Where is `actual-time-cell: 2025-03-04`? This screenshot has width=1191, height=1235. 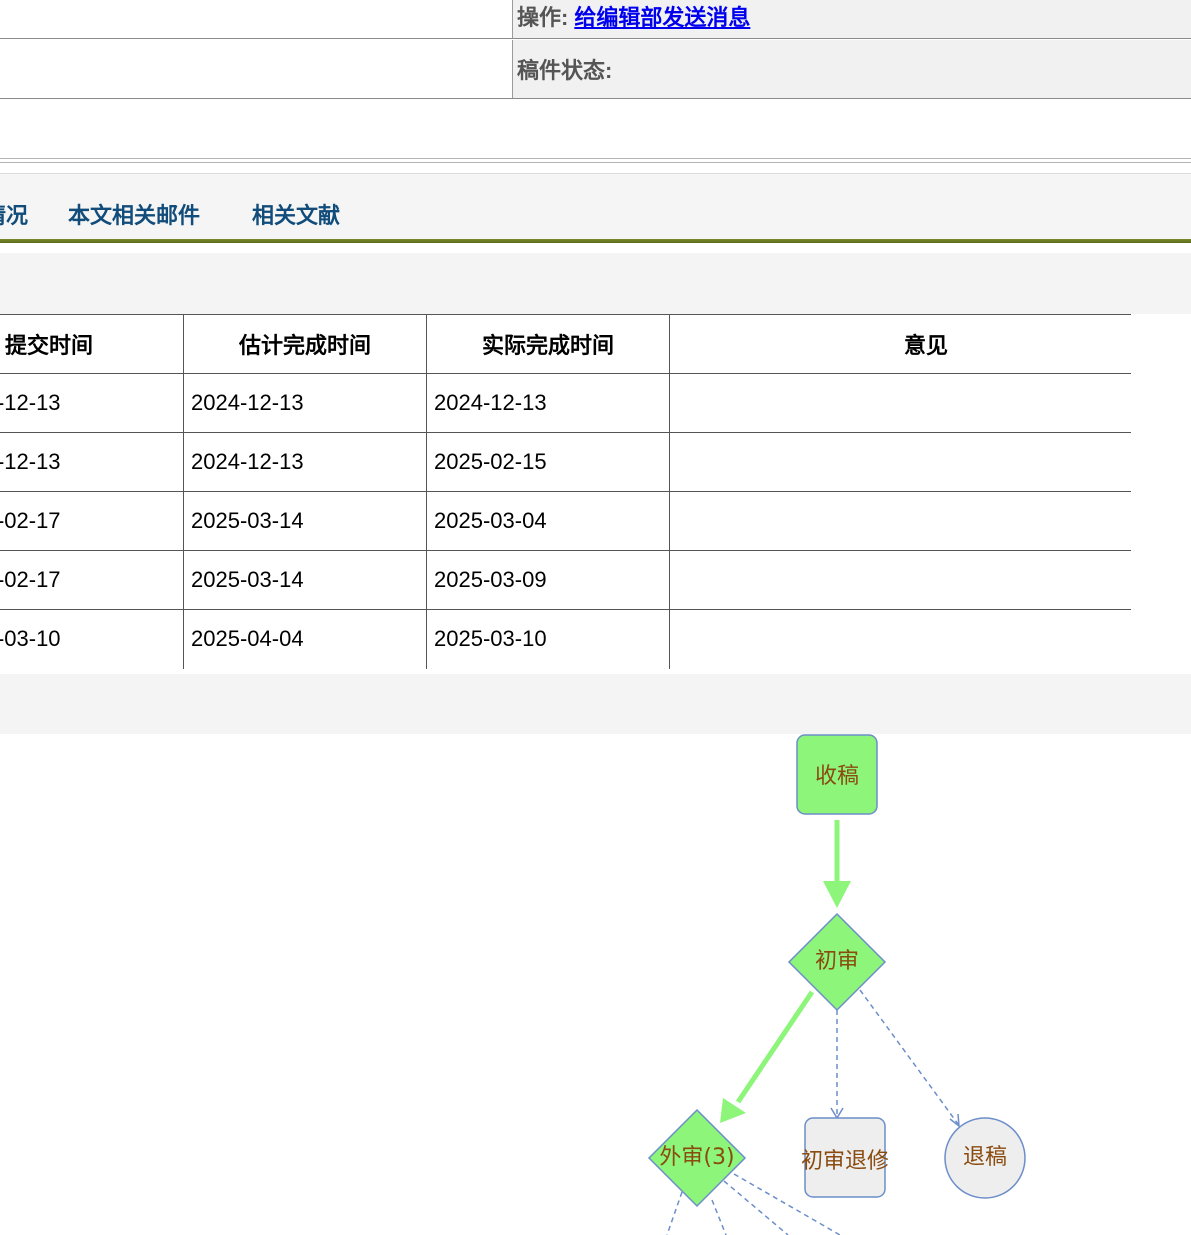
actual-time-cell: 2025-03-04 is located at coordinates (548, 521).